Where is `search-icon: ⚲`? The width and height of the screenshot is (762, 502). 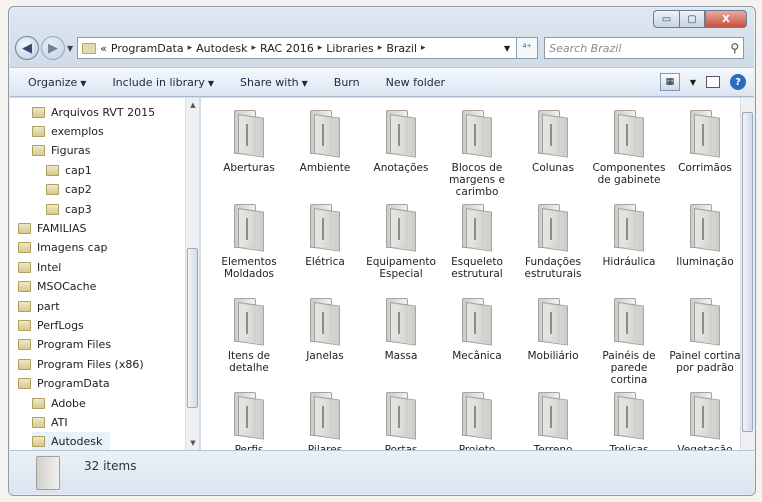 search-icon: ⚲ is located at coordinates (734, 48).